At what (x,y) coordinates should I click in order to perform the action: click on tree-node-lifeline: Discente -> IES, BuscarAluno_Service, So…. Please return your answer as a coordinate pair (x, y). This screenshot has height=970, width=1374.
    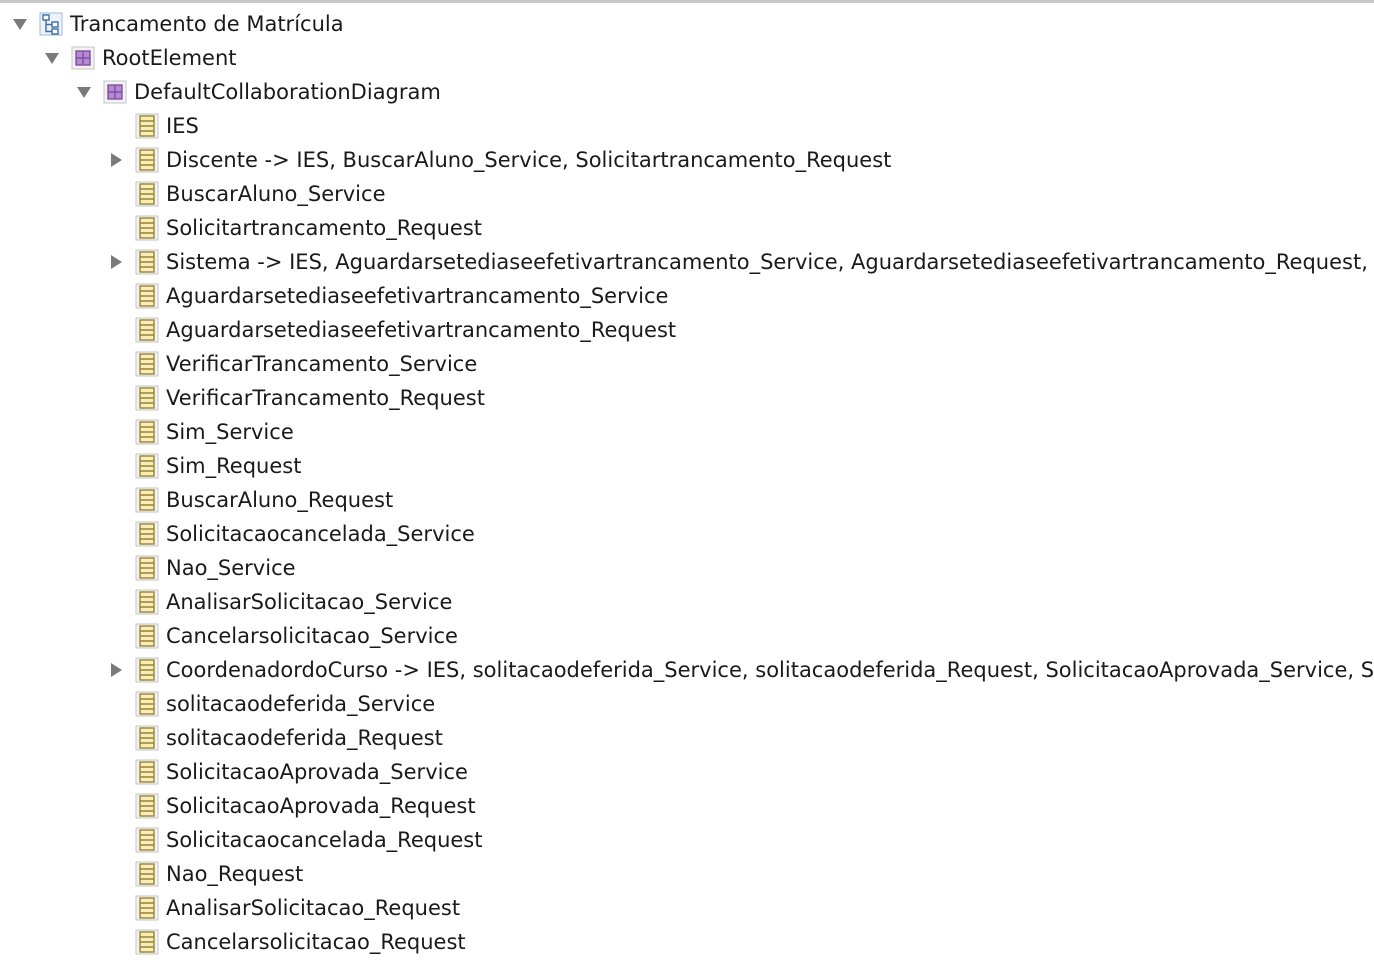
    Looking at the image, I should click on (687, 160).